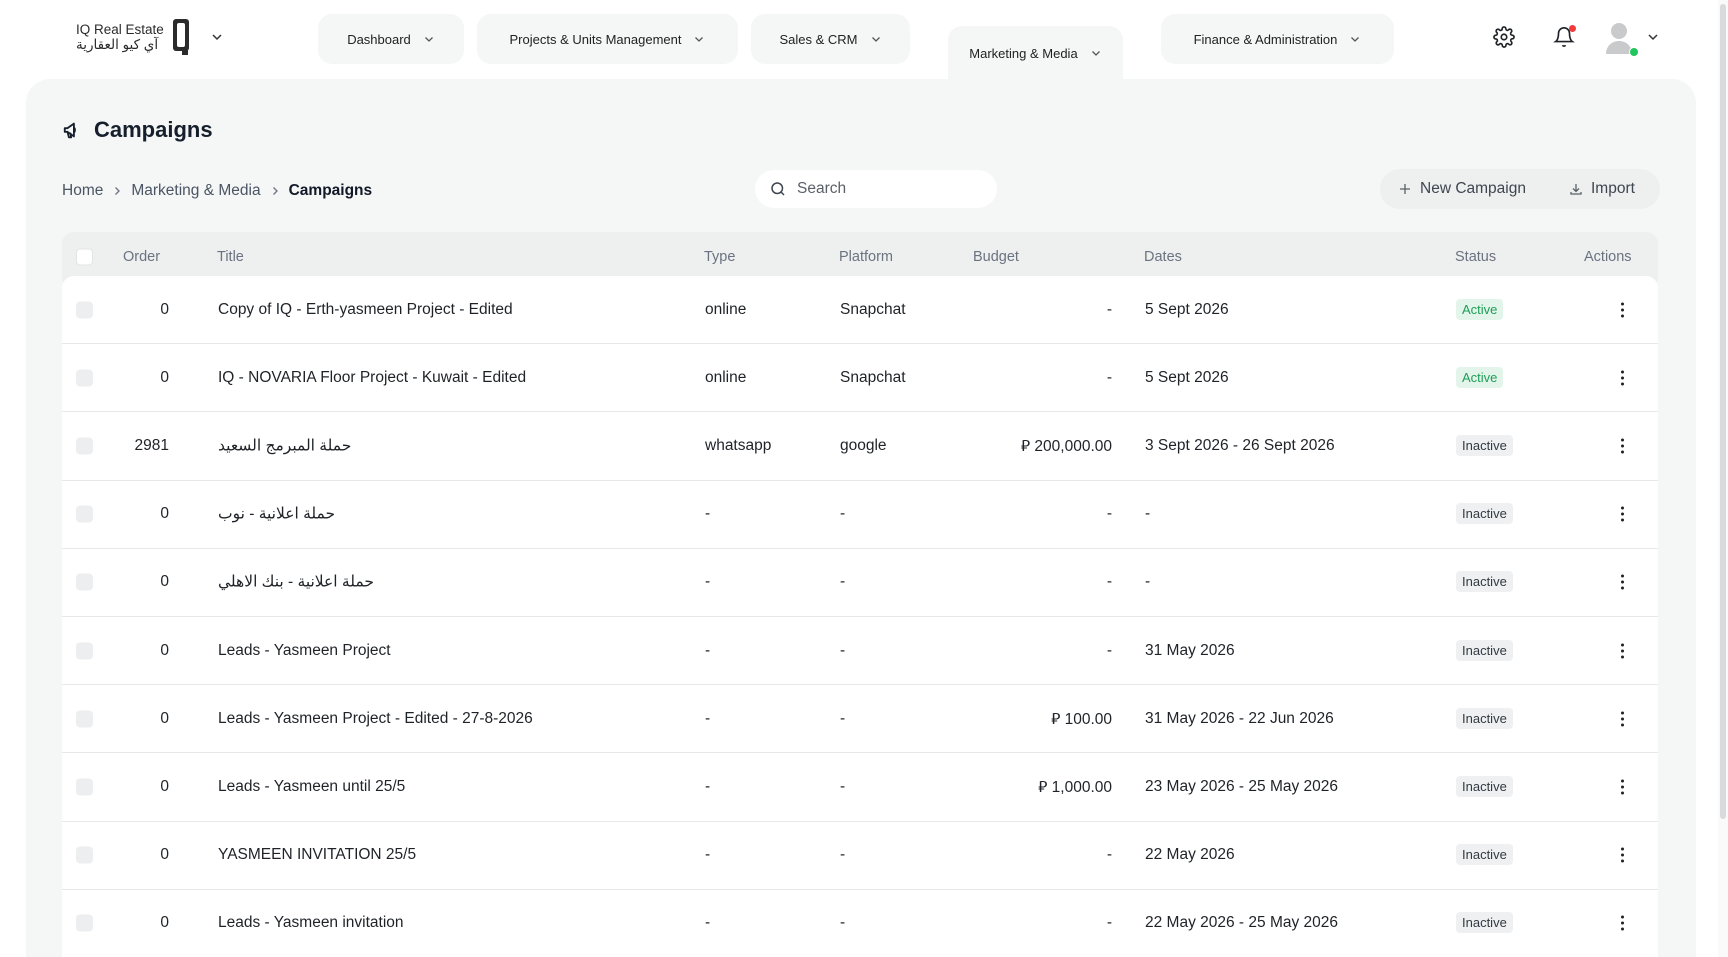 This screenshot has height=957, width=1728. I want to click on title-cell: Leads - Yasmeen invitation, so click(311, 923).